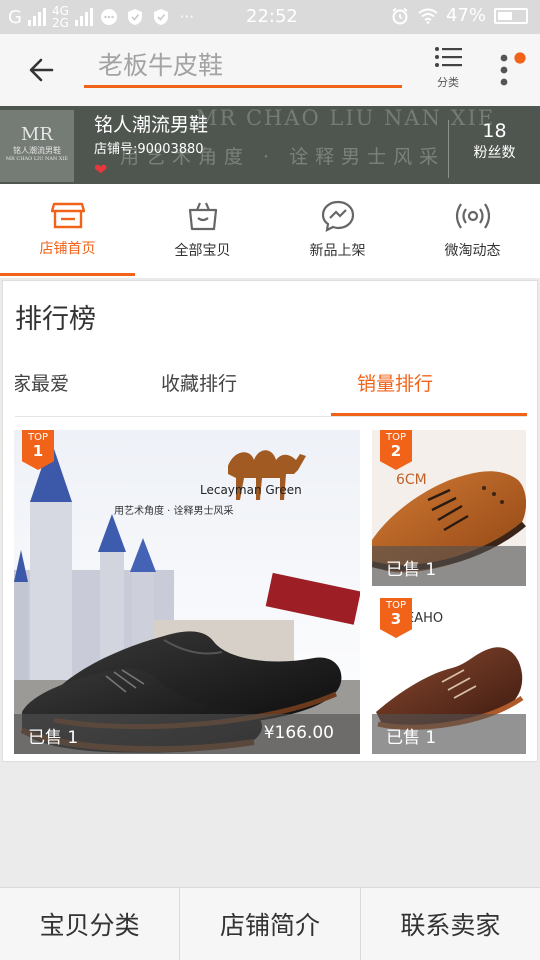 Image resolution: width=540 pixels, height=960 pixels. I want to click on message-icon, so click(109, 17).